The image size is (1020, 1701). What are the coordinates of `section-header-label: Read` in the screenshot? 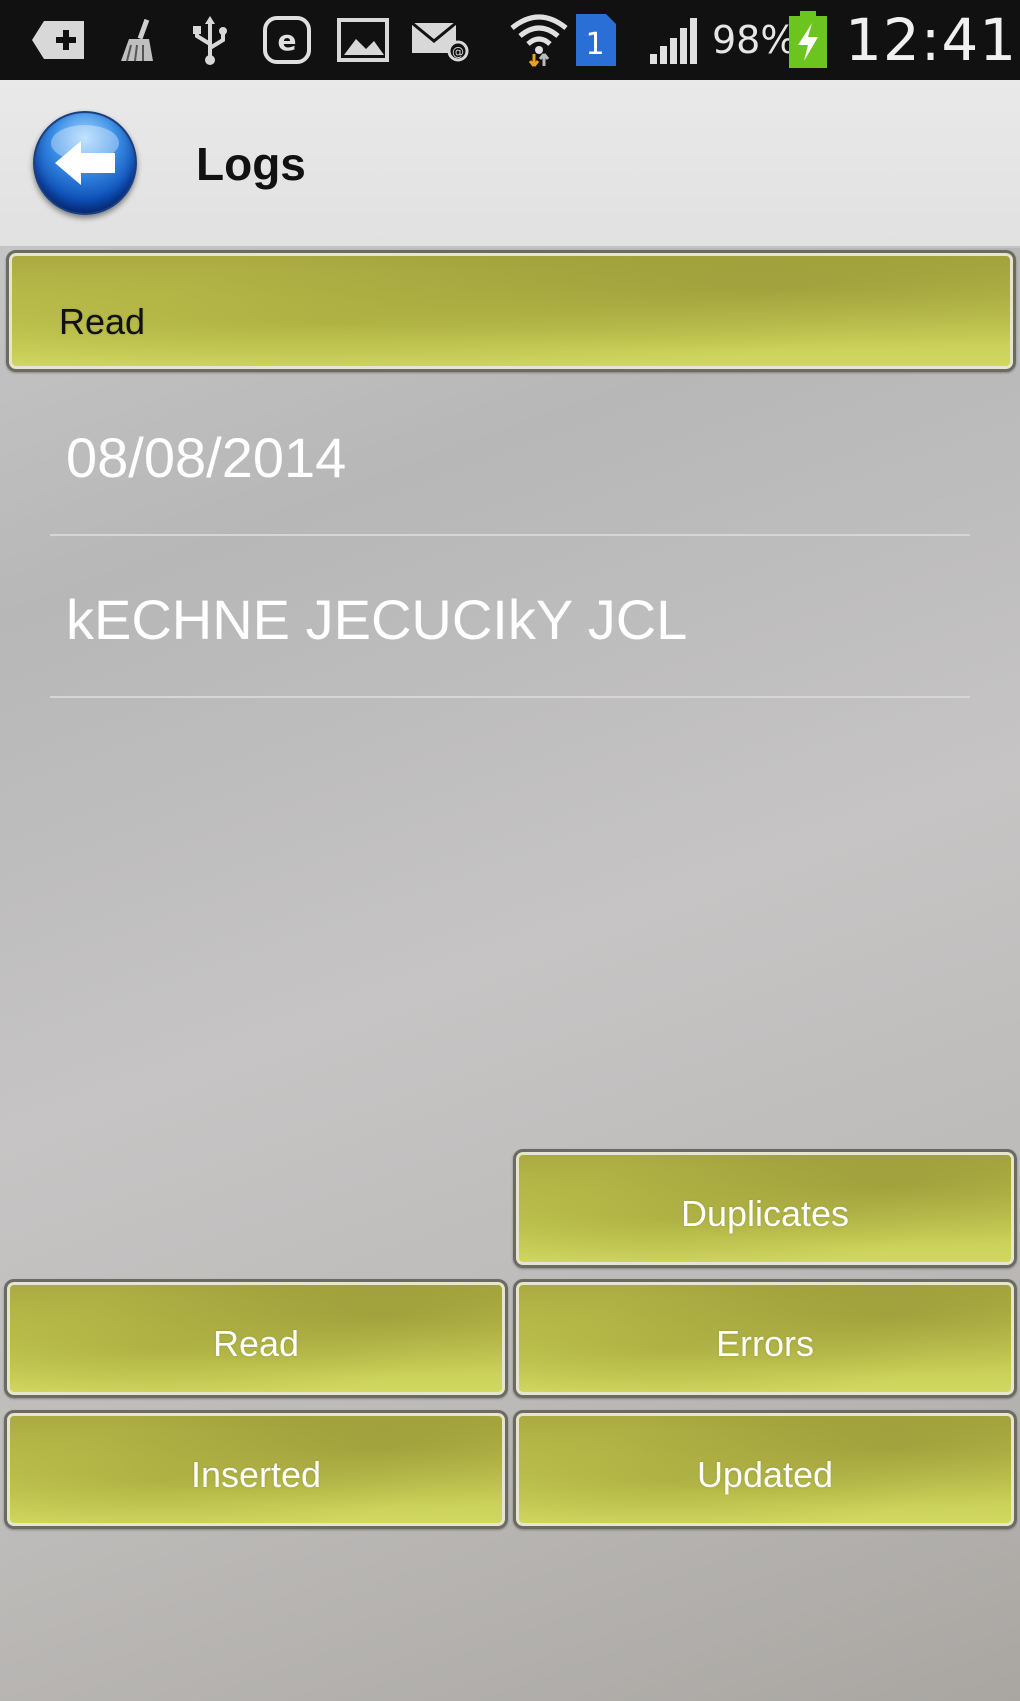 It's located at (102, 321).